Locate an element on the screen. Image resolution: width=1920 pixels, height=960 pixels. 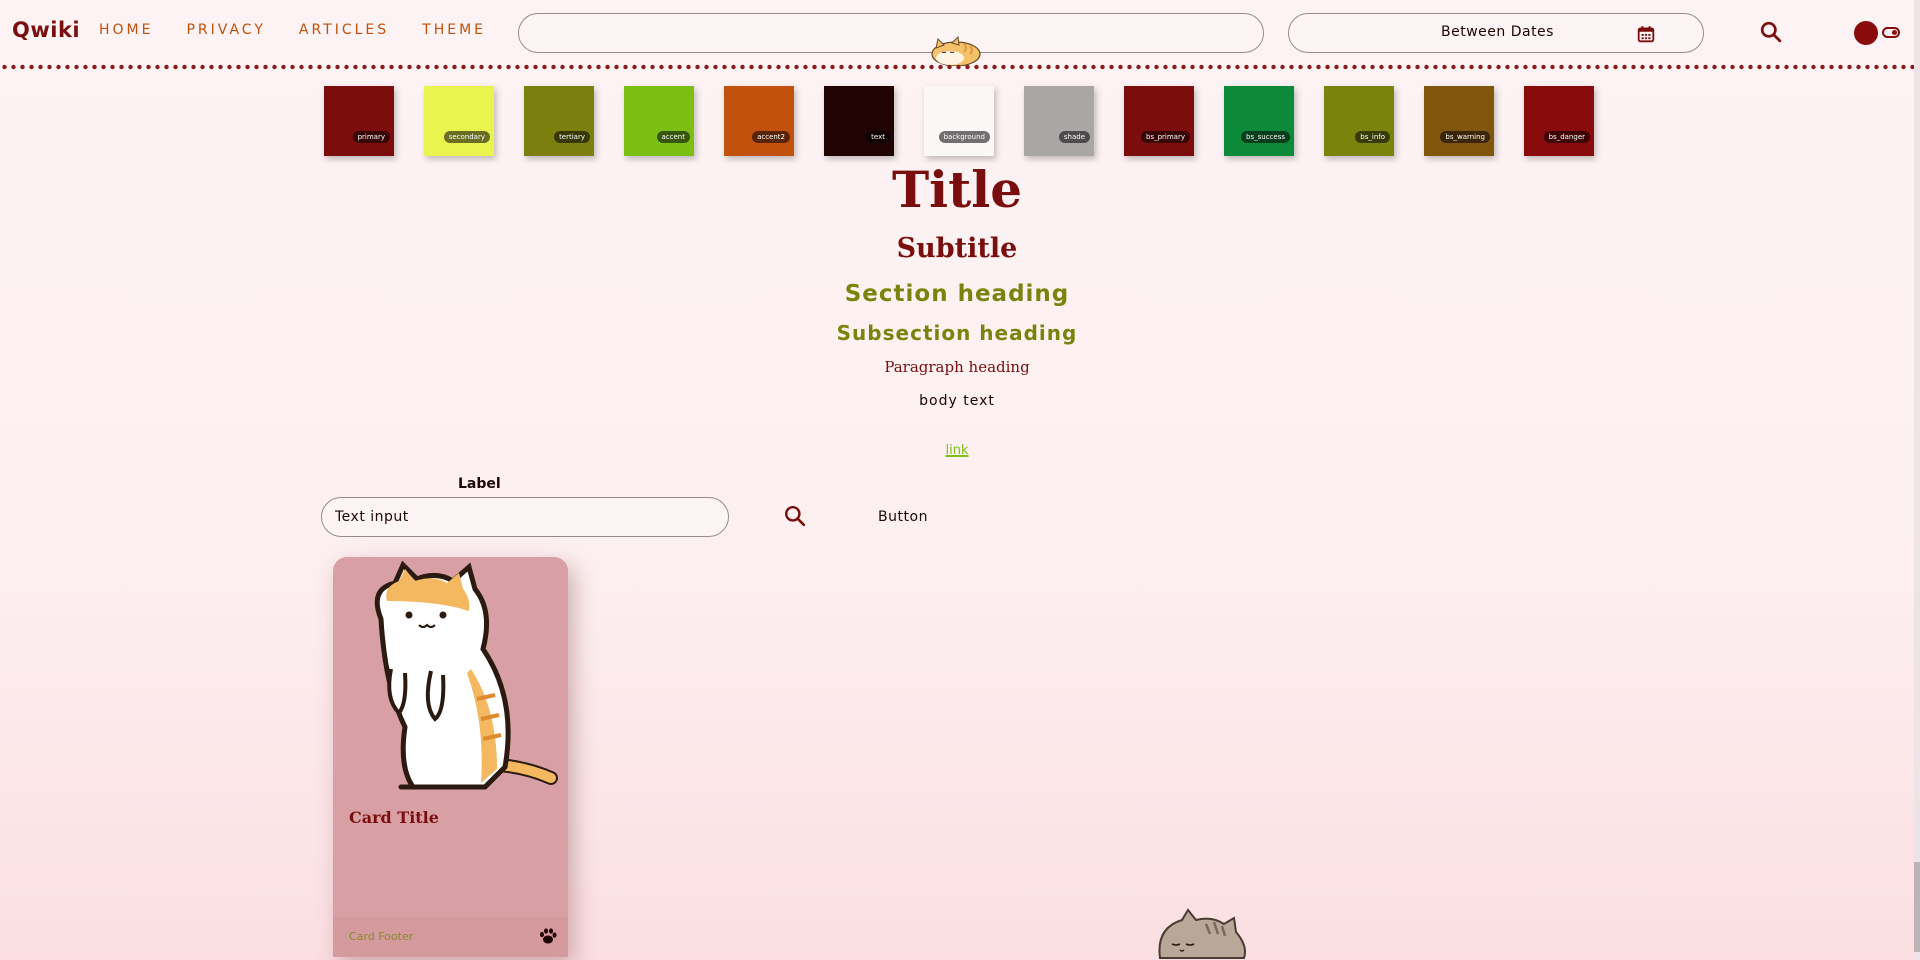
sample-link: link is located at coordinates (957, 450).